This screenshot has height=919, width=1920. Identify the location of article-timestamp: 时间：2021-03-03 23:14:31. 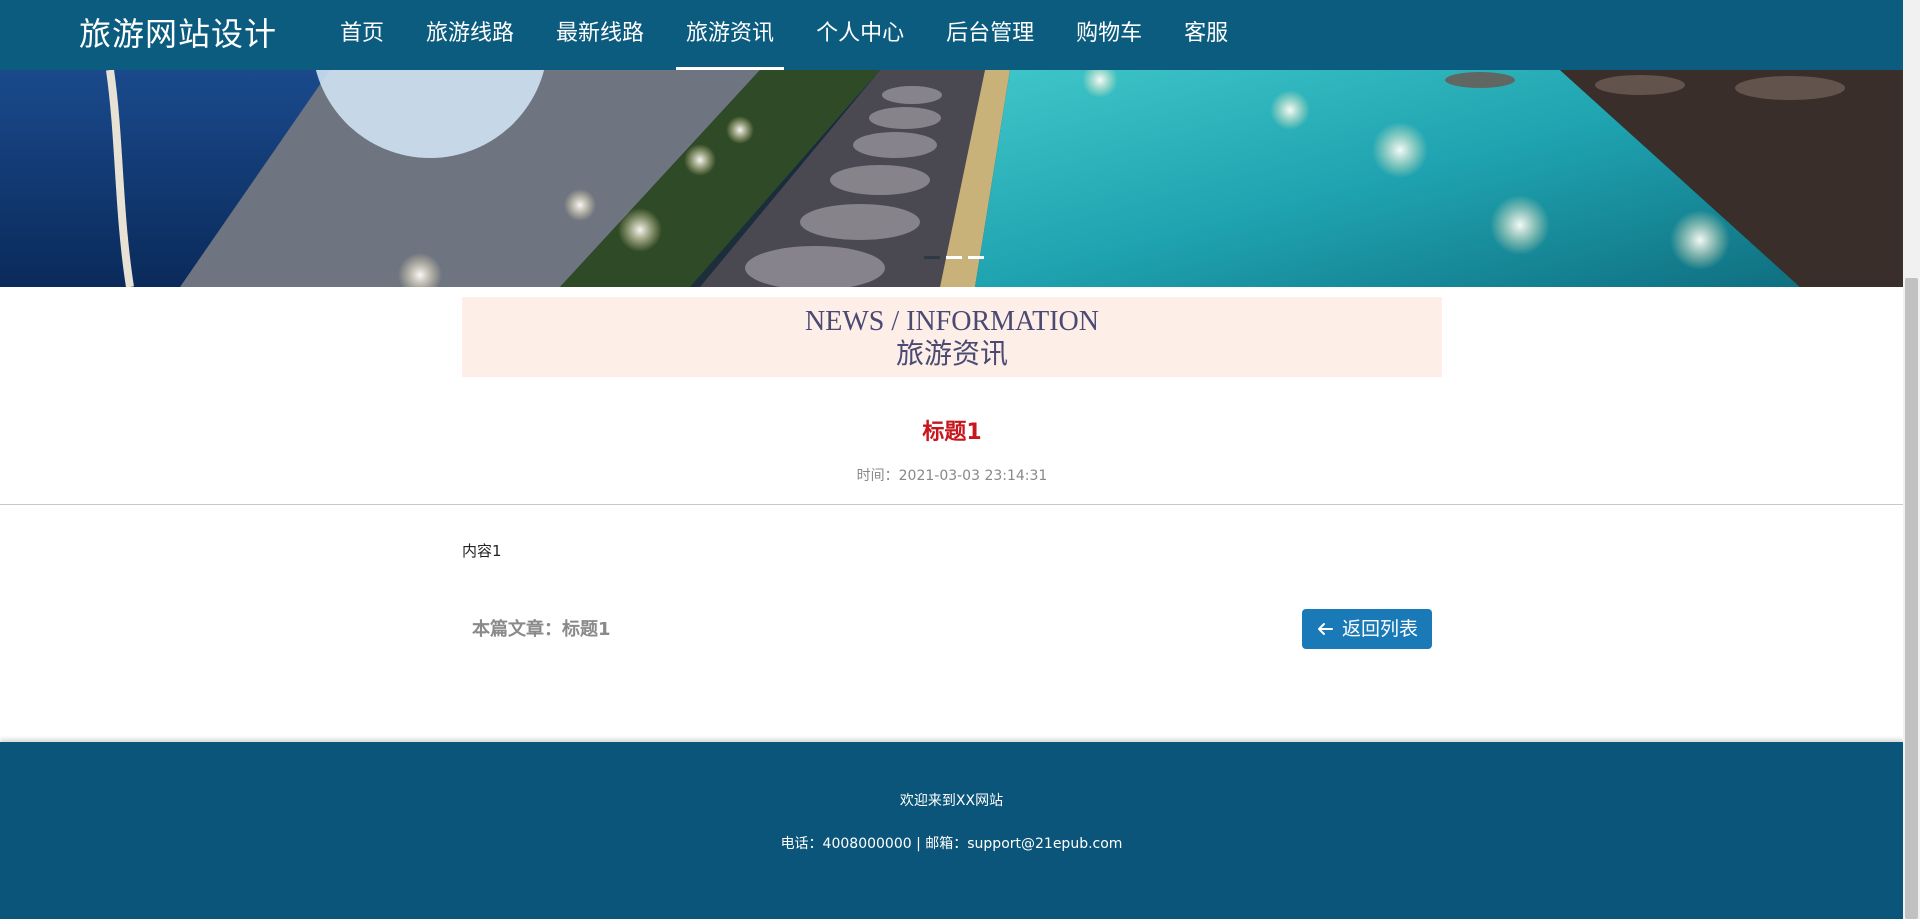
(952, 476).